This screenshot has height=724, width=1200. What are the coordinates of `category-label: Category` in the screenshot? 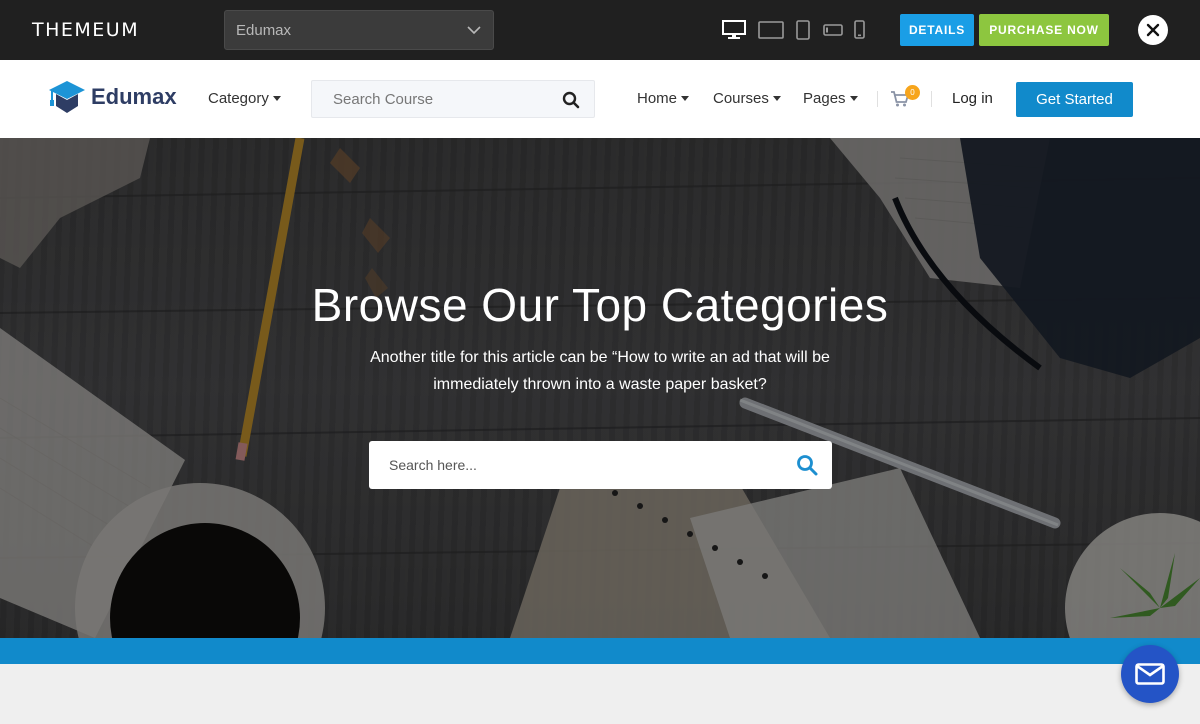 It's located at (238, 98).